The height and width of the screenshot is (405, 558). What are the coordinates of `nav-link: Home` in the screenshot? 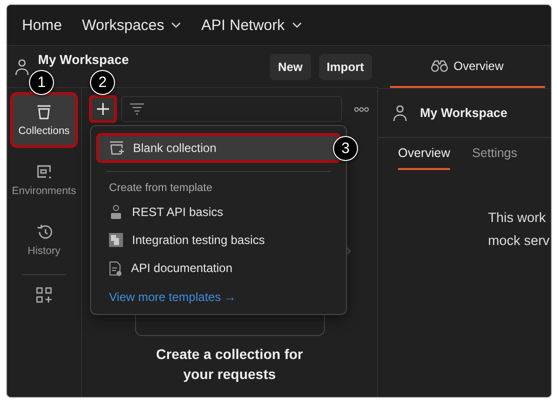 It's located at (42, 25).